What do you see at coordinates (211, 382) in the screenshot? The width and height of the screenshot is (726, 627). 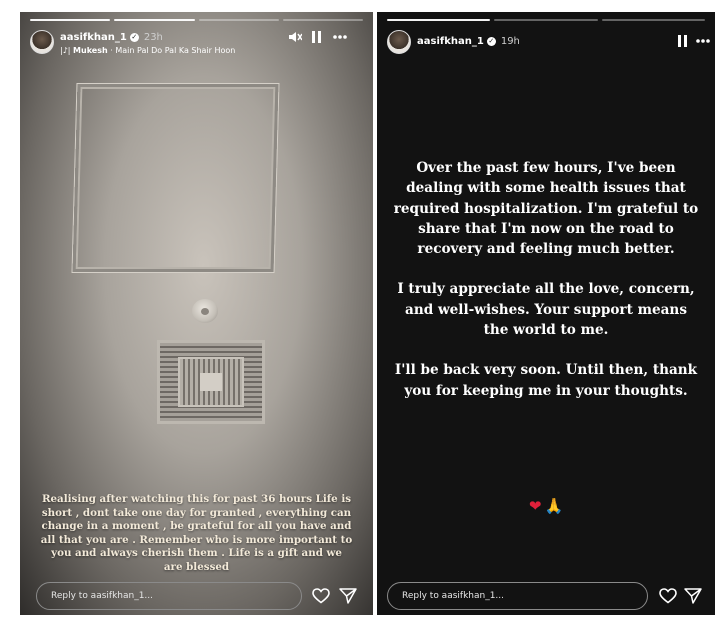 I see `air-vent-diffuser` at bounding box center [211, 382].